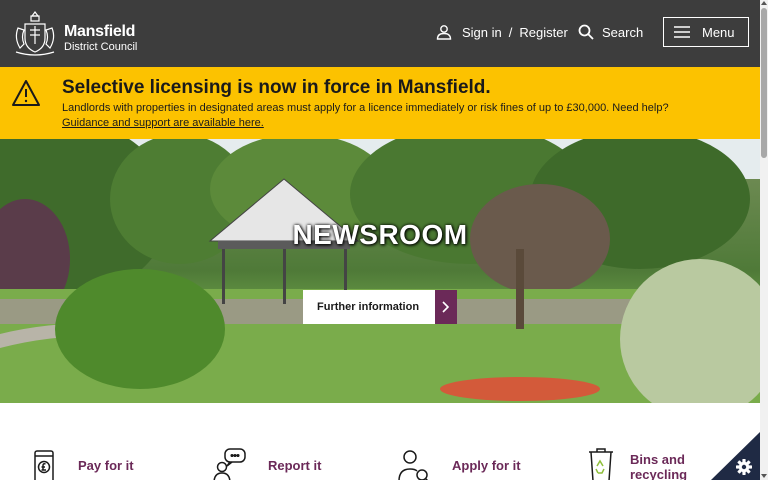 Image resolution: width=768 pixels, height=480 pixels. Describe the element at coordinates (35, 33) in the screenshot. I see `council-crest-logo` at that location.